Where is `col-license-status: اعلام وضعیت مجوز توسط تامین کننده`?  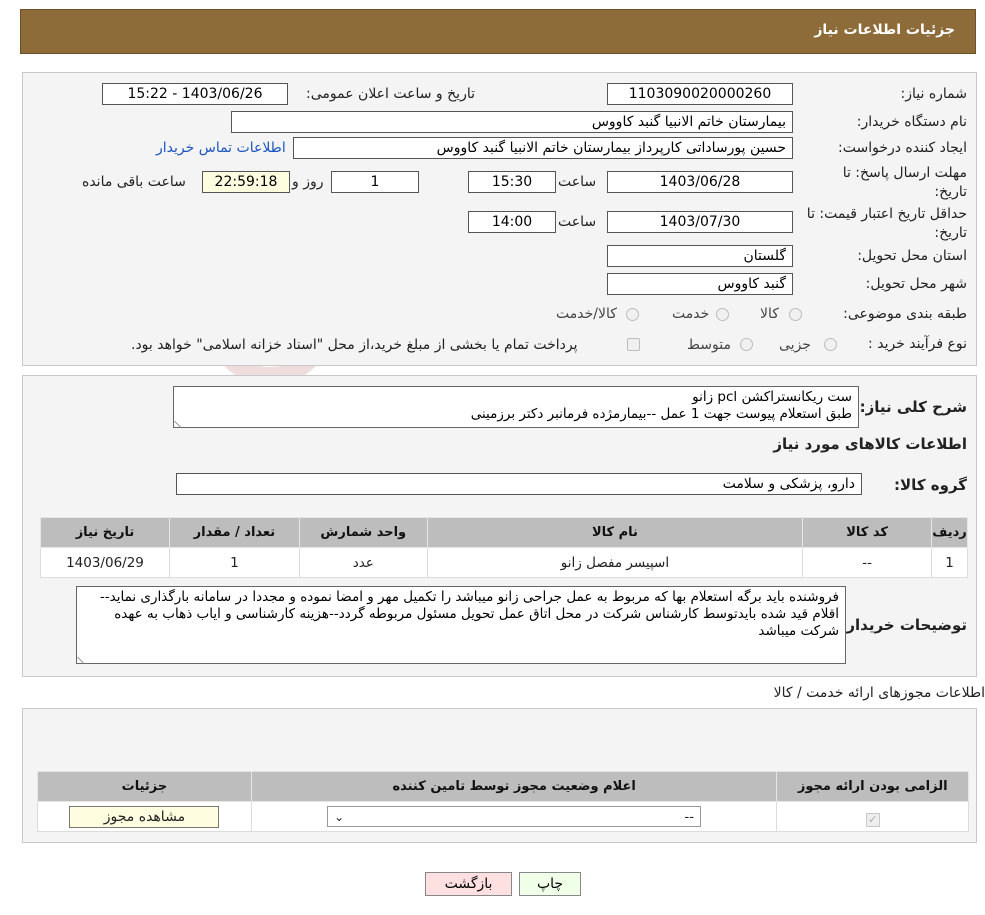 col-license-status: اعلام وضعیت مجوز توسط تامین کننده is located at coordinates (514, 786).